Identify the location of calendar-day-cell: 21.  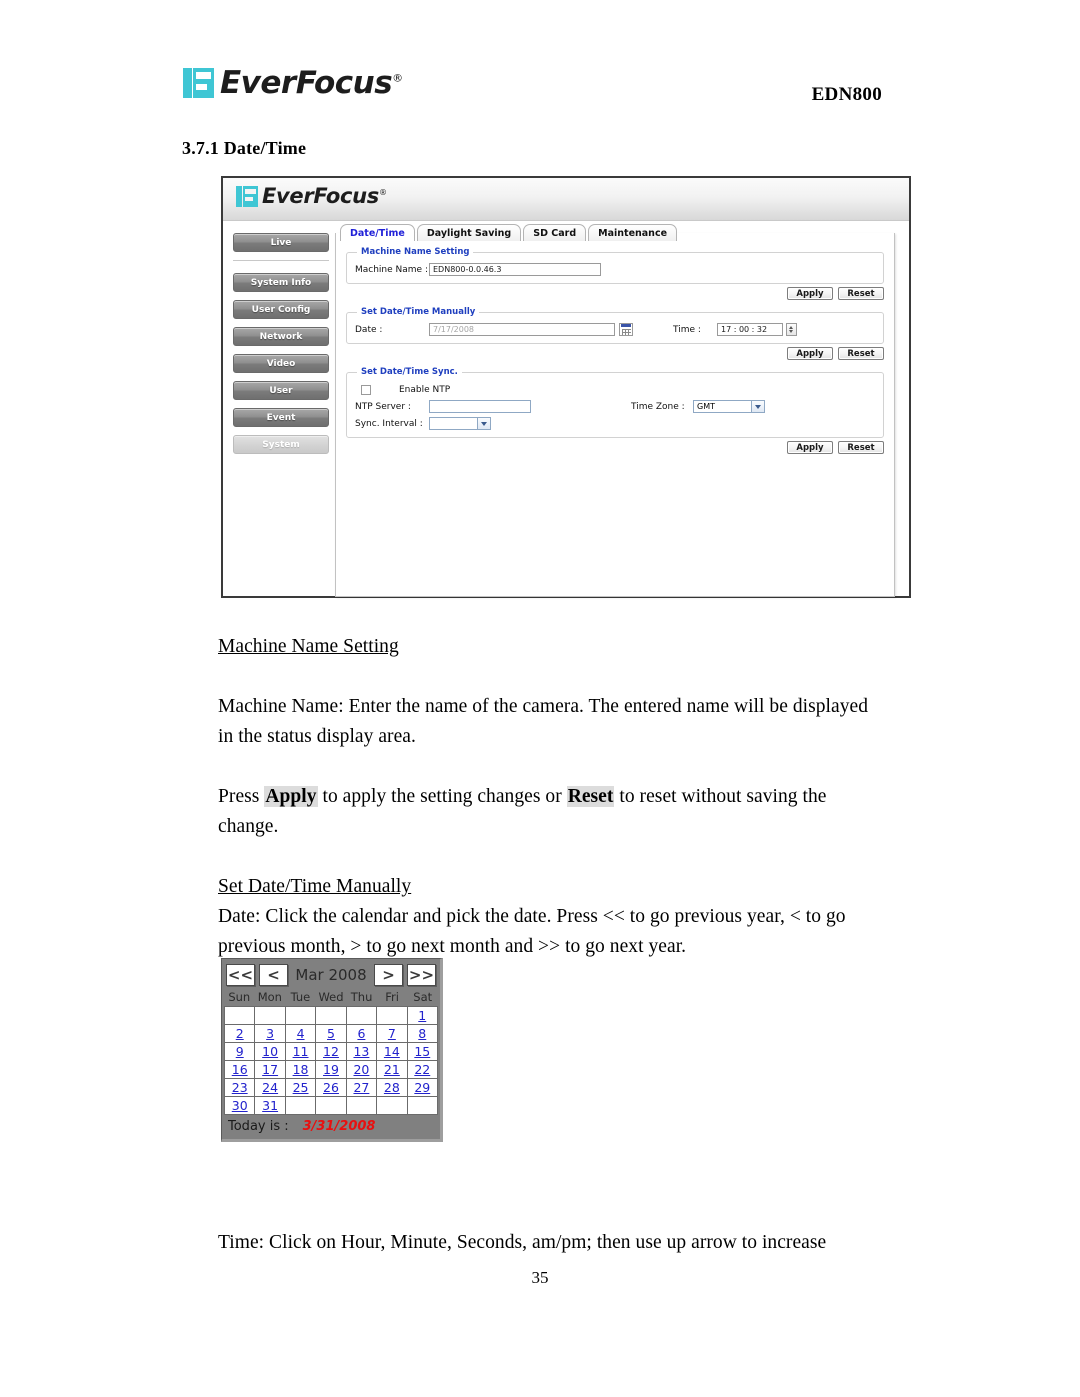
(392, 1070).